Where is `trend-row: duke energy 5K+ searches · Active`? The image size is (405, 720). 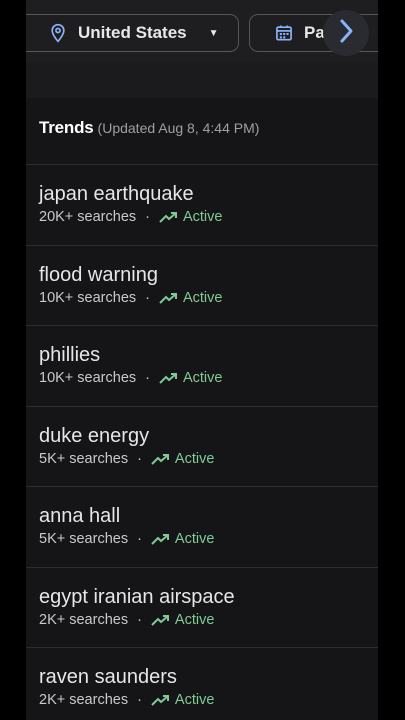
trend-row: duke energy 5K+ searches · Active is located at coordinates (202, 446).